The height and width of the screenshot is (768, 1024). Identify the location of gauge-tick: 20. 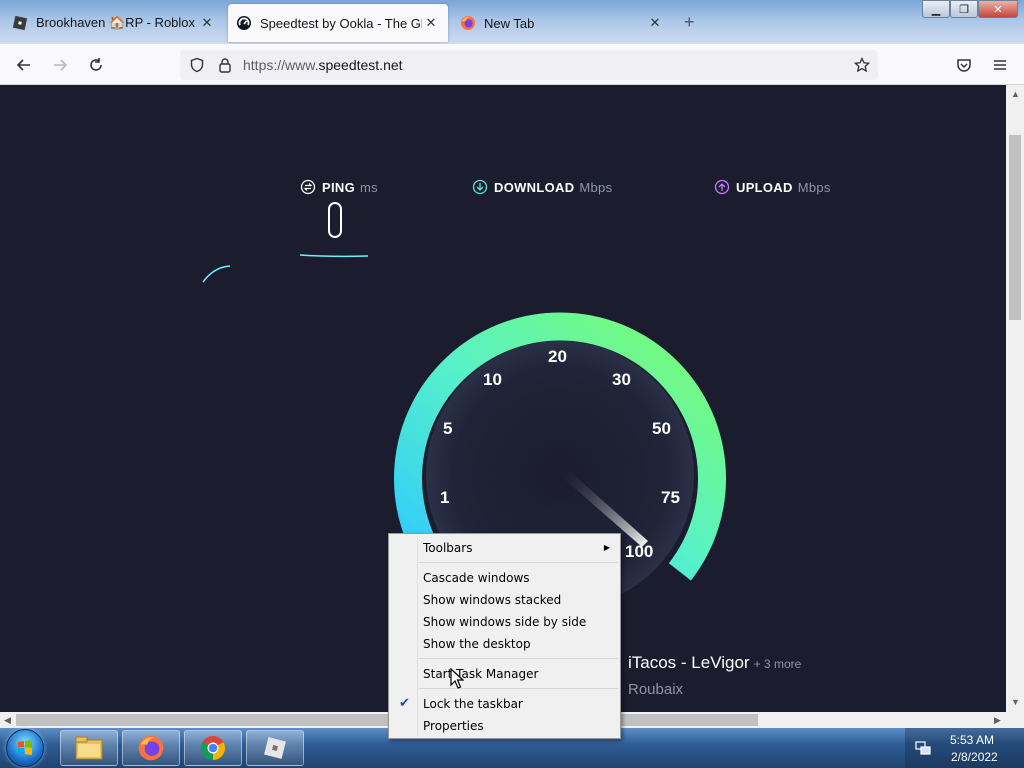
(557, 356).